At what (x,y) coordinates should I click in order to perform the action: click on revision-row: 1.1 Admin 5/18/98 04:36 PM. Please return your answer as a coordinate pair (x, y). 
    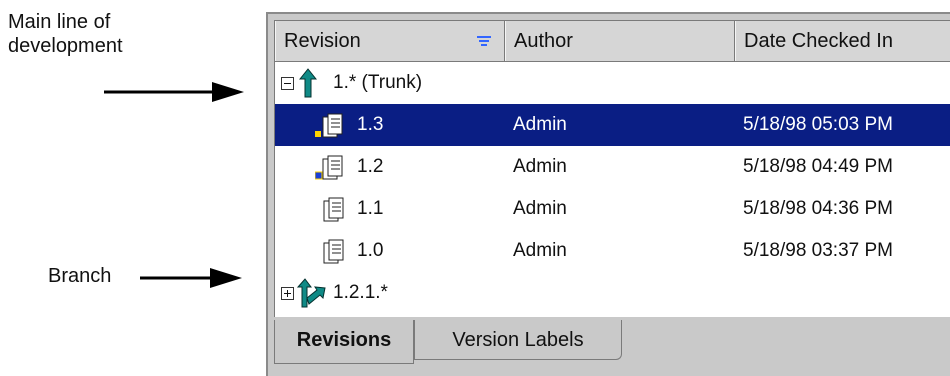
    Looking at the image, I should click on (612, 209).